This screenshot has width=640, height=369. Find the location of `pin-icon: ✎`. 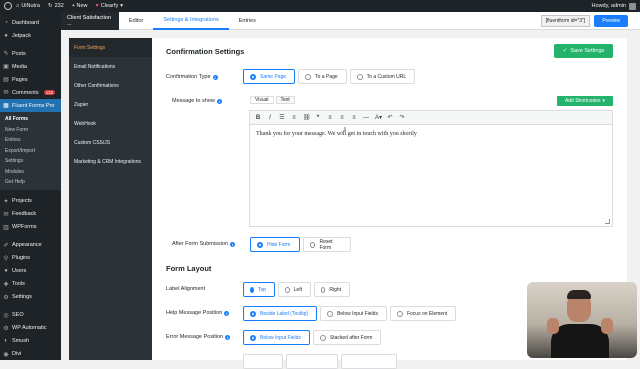

pin-icon: ✎ is located at coordinates (6, 54).